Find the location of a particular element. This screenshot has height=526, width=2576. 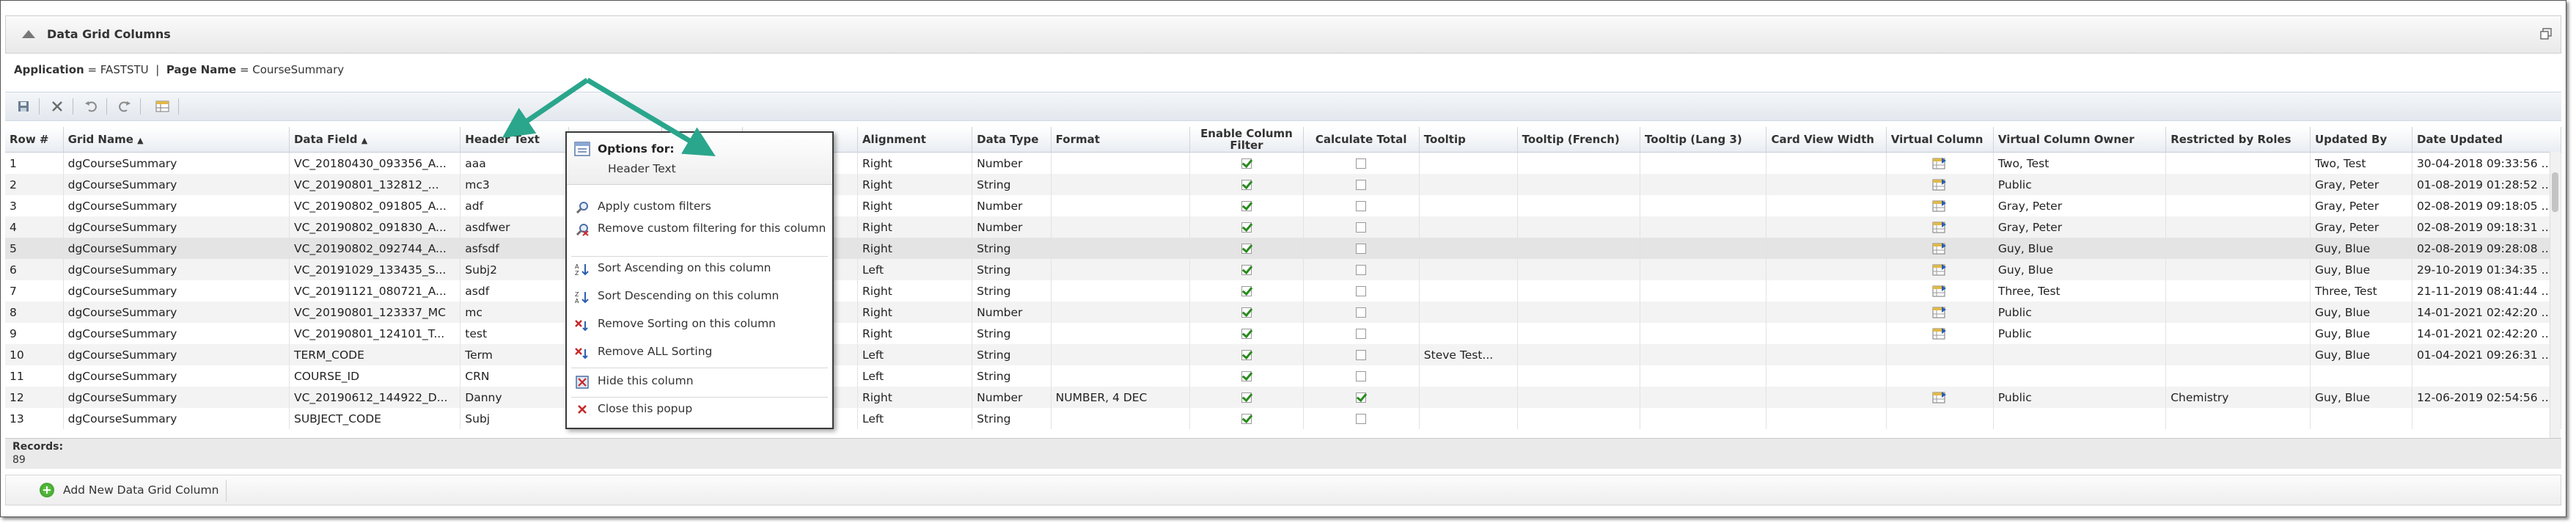

cell-align: Left is located at coordinates (915, 376).